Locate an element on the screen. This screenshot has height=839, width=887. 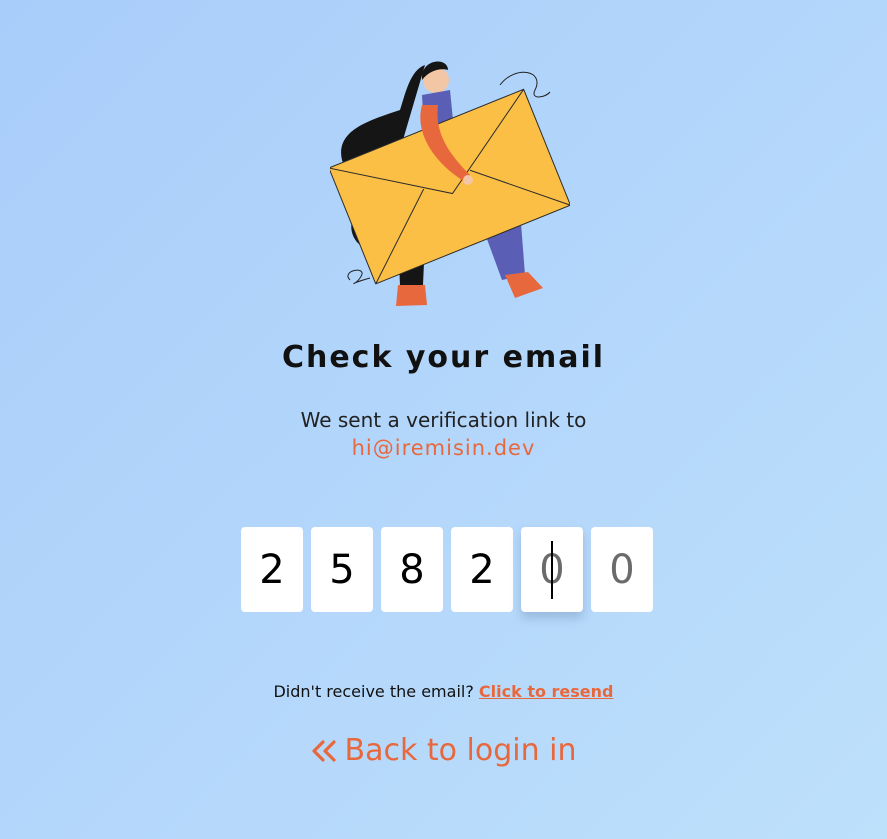
email-illustration is located at coordinates (450, 182).